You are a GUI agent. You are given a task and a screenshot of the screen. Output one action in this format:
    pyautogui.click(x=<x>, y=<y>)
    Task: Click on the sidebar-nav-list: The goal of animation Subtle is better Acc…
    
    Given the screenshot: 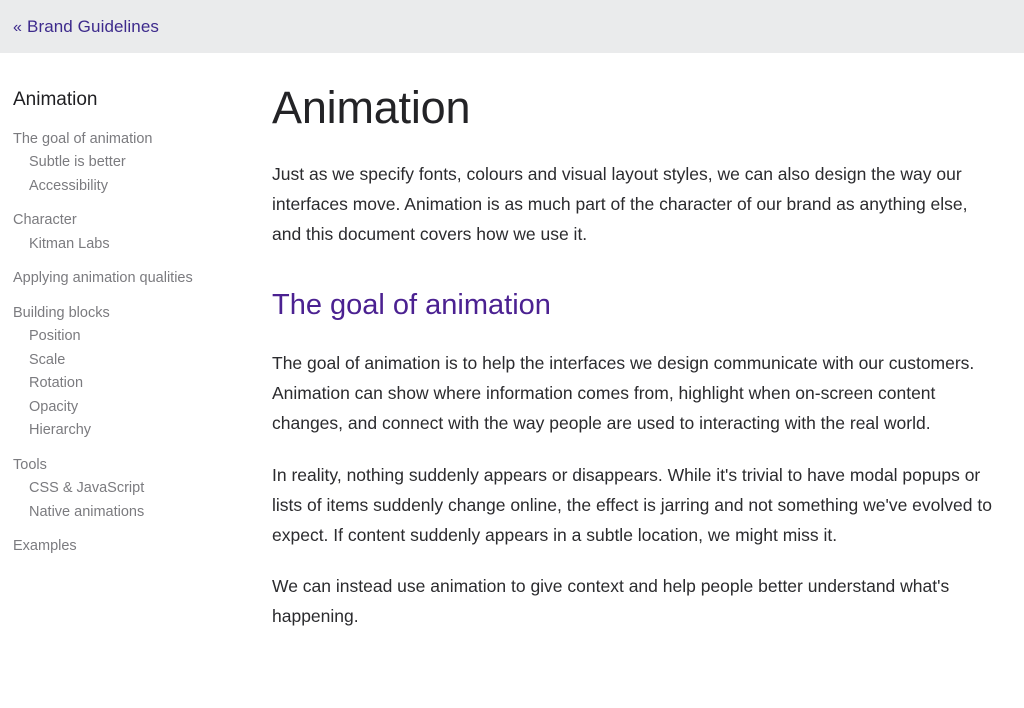 What is the action you would take?
    pyautogui.click(x=133, y=343)
    